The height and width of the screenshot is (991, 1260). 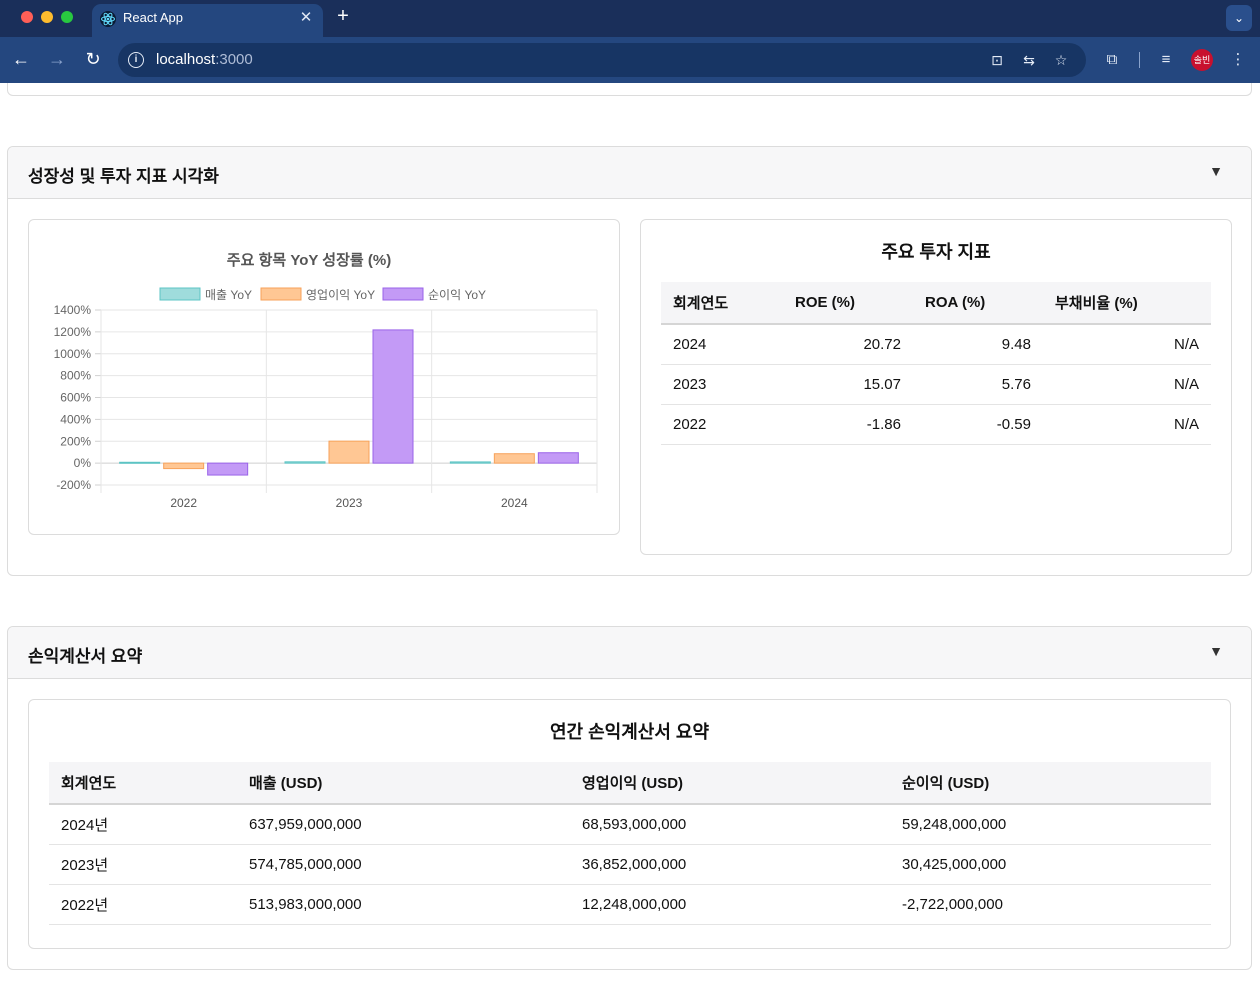 What do you see at coordinates (1239, 18) in the screenshot?
I see `tab-search-button: ⌄` at bounding box center [1239, 18].